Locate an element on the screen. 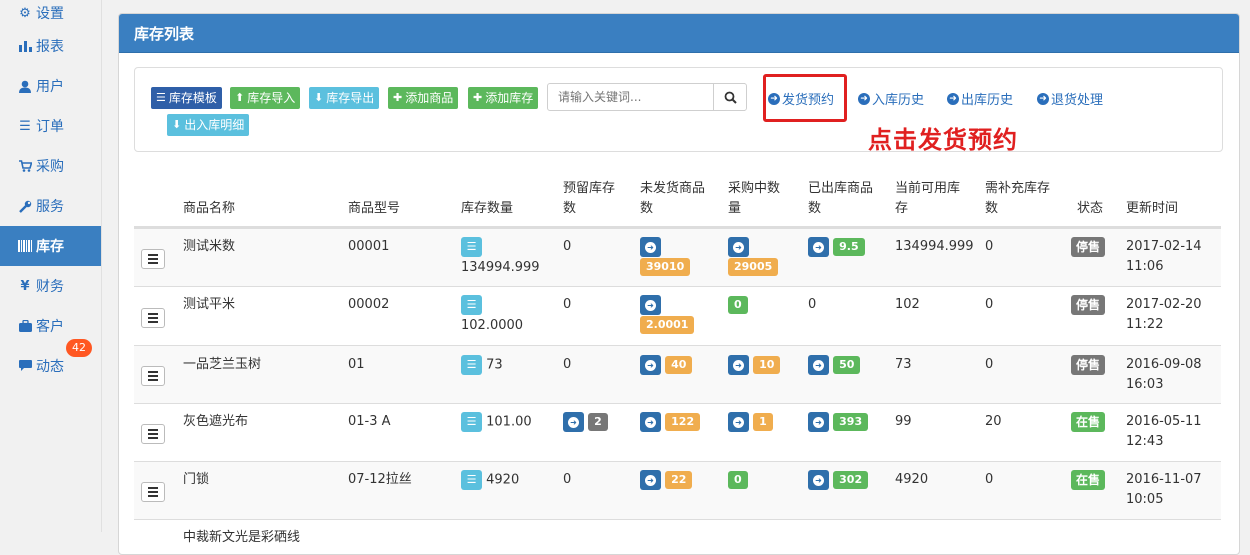  header-reserved: 预留库存数 is located at coordinates (589, 198).